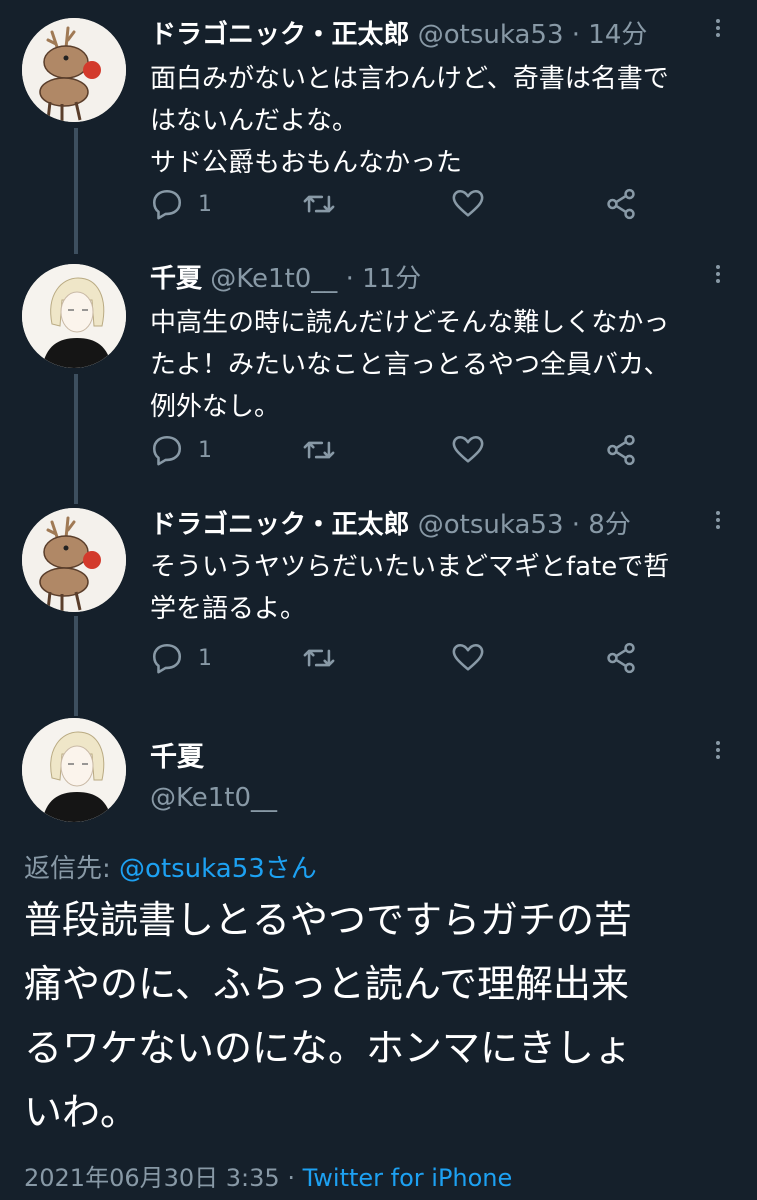 This screenshot has height=1200, width=757. I want to click on tweet-line: サド公爵もおもんなかった, so click(306, 163).